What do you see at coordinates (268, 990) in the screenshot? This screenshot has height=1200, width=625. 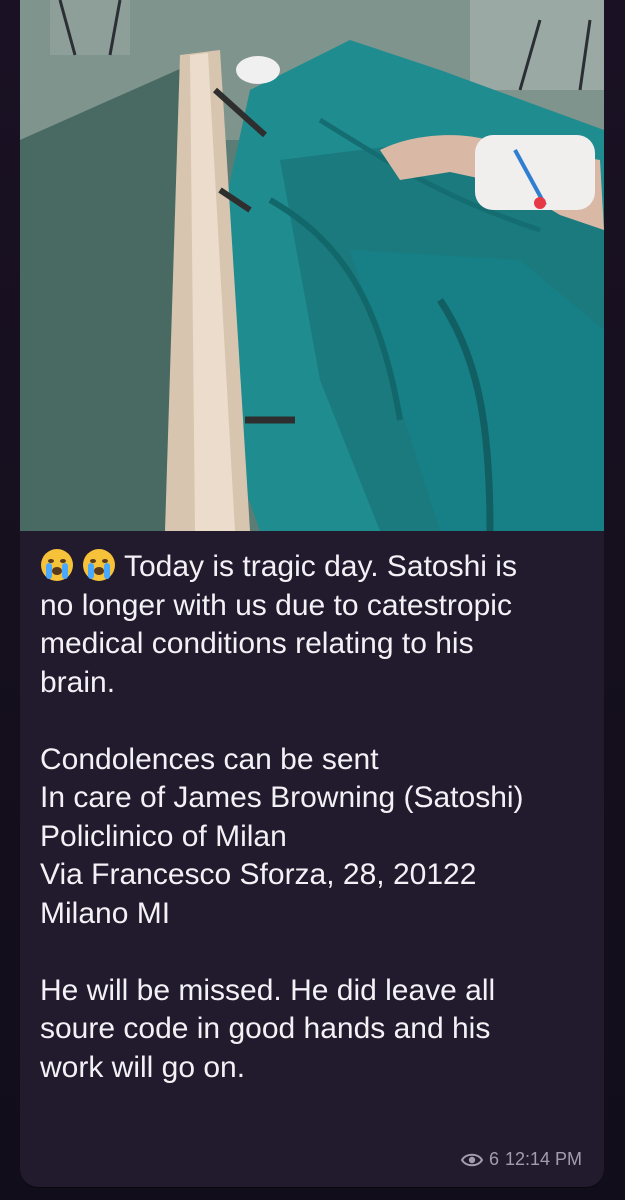 I see `caption-line: He will be missed. He did leave all` at bounding box center [268, 990].